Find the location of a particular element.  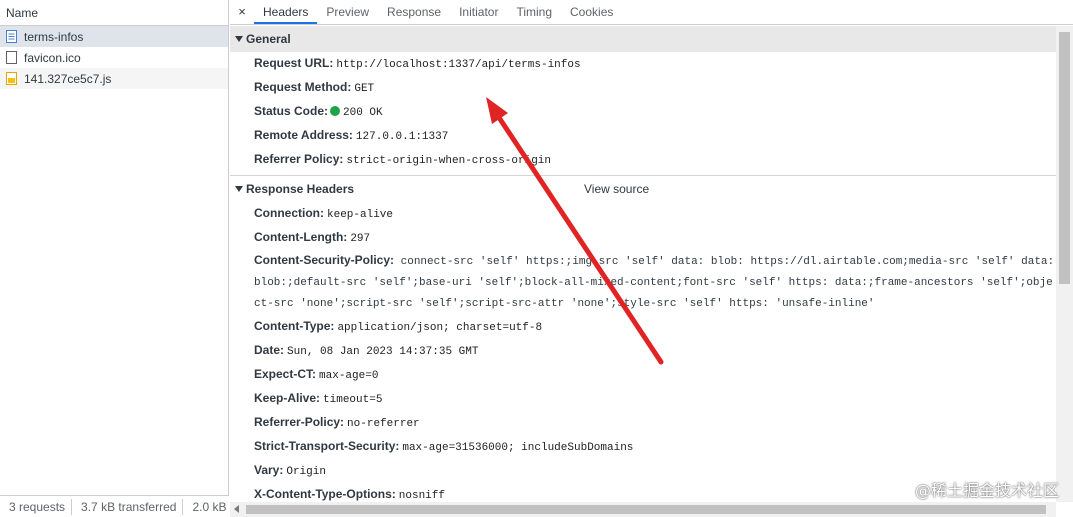

header-value: timeout=5 is located at coordinates (353, 400).